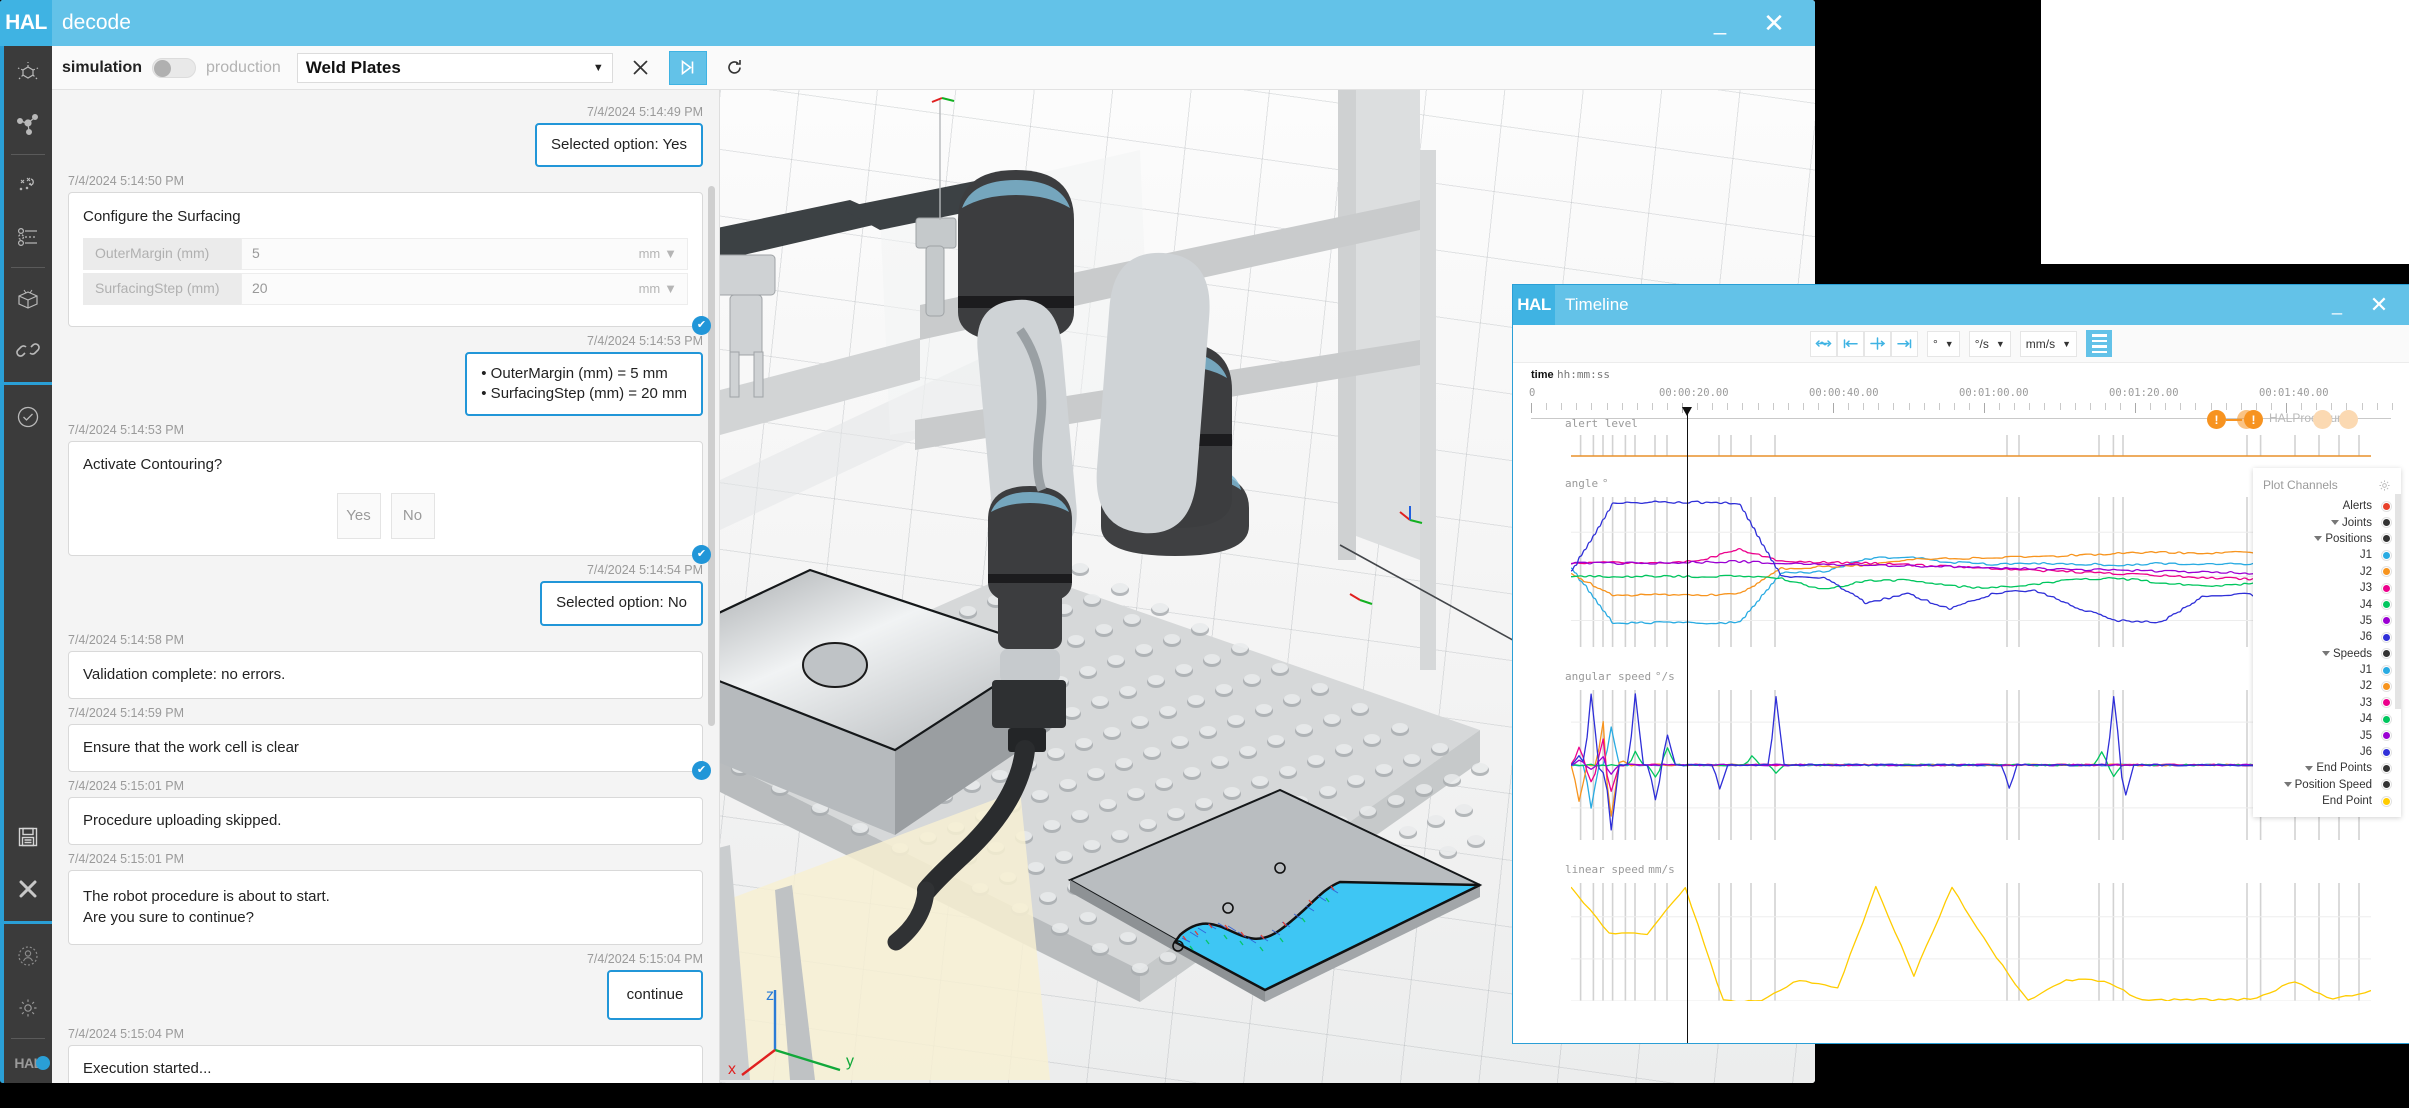  Describe the element at coordinates (28, 837) in the screenshot. I see `save-icon` at that location.